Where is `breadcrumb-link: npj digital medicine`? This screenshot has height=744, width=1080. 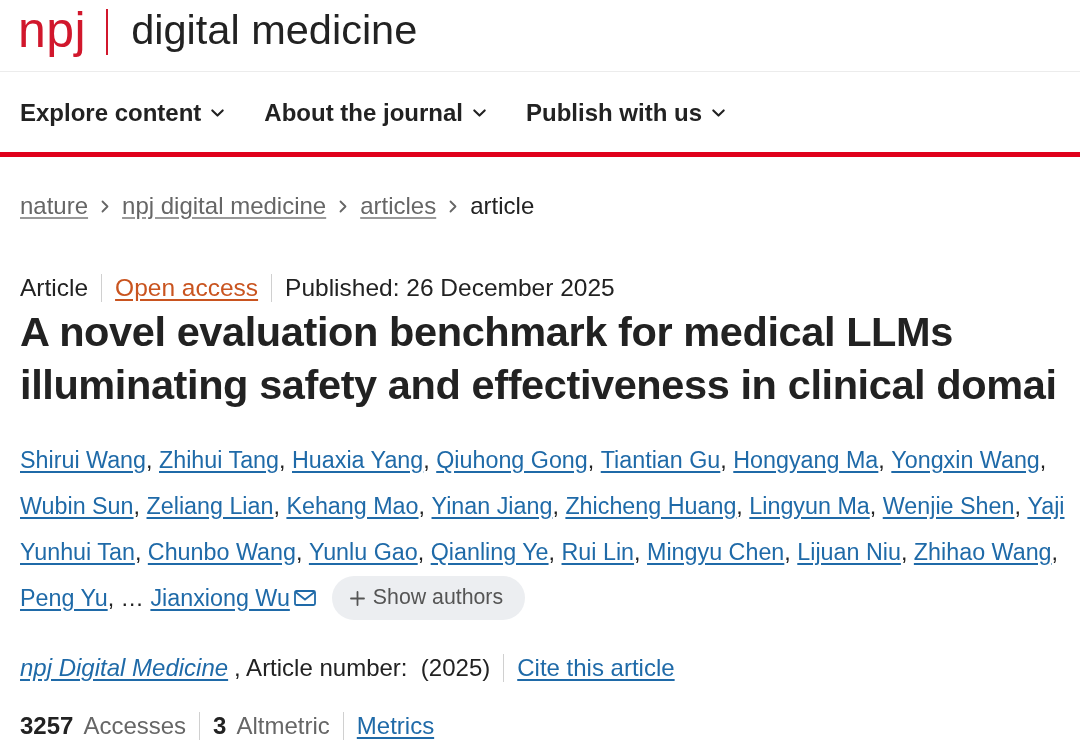
breadcrumb-link: npj digital medicine is located at coordinates (224, 206).